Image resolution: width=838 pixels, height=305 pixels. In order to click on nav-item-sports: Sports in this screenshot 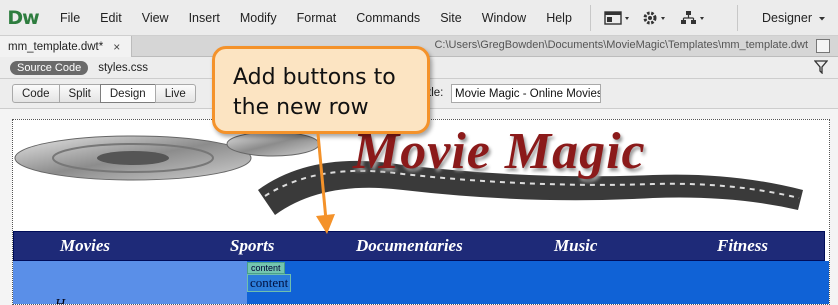, I will do `click(252, 246)`.